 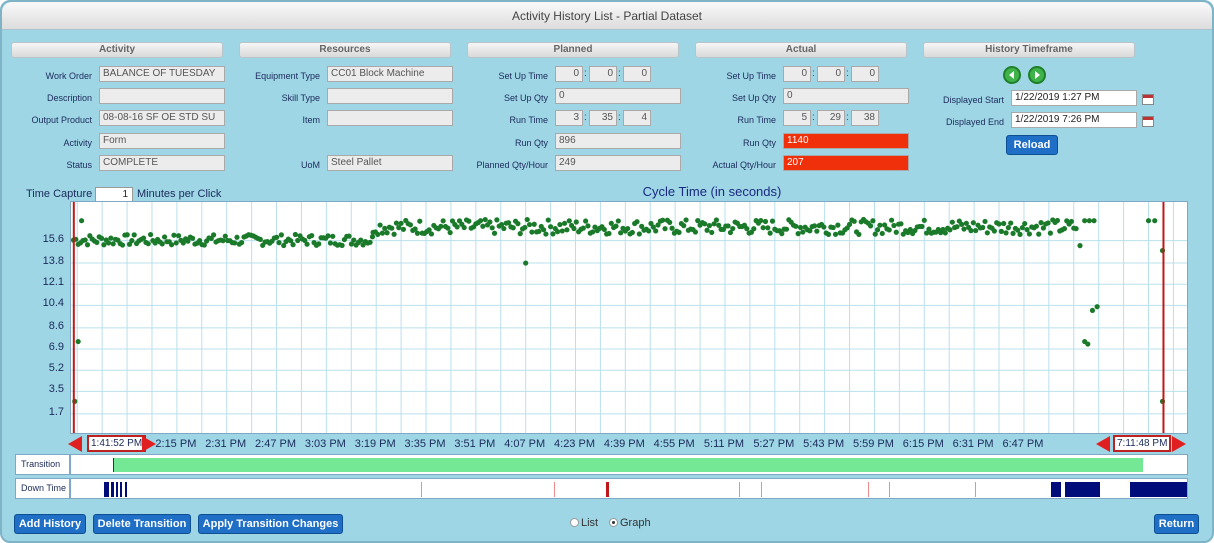 What do you see at coordinates (270, 524) in the screenshot?
I see `apply-transition-changes-button: Apply Transition Changes` at bounding box center [270, 524].